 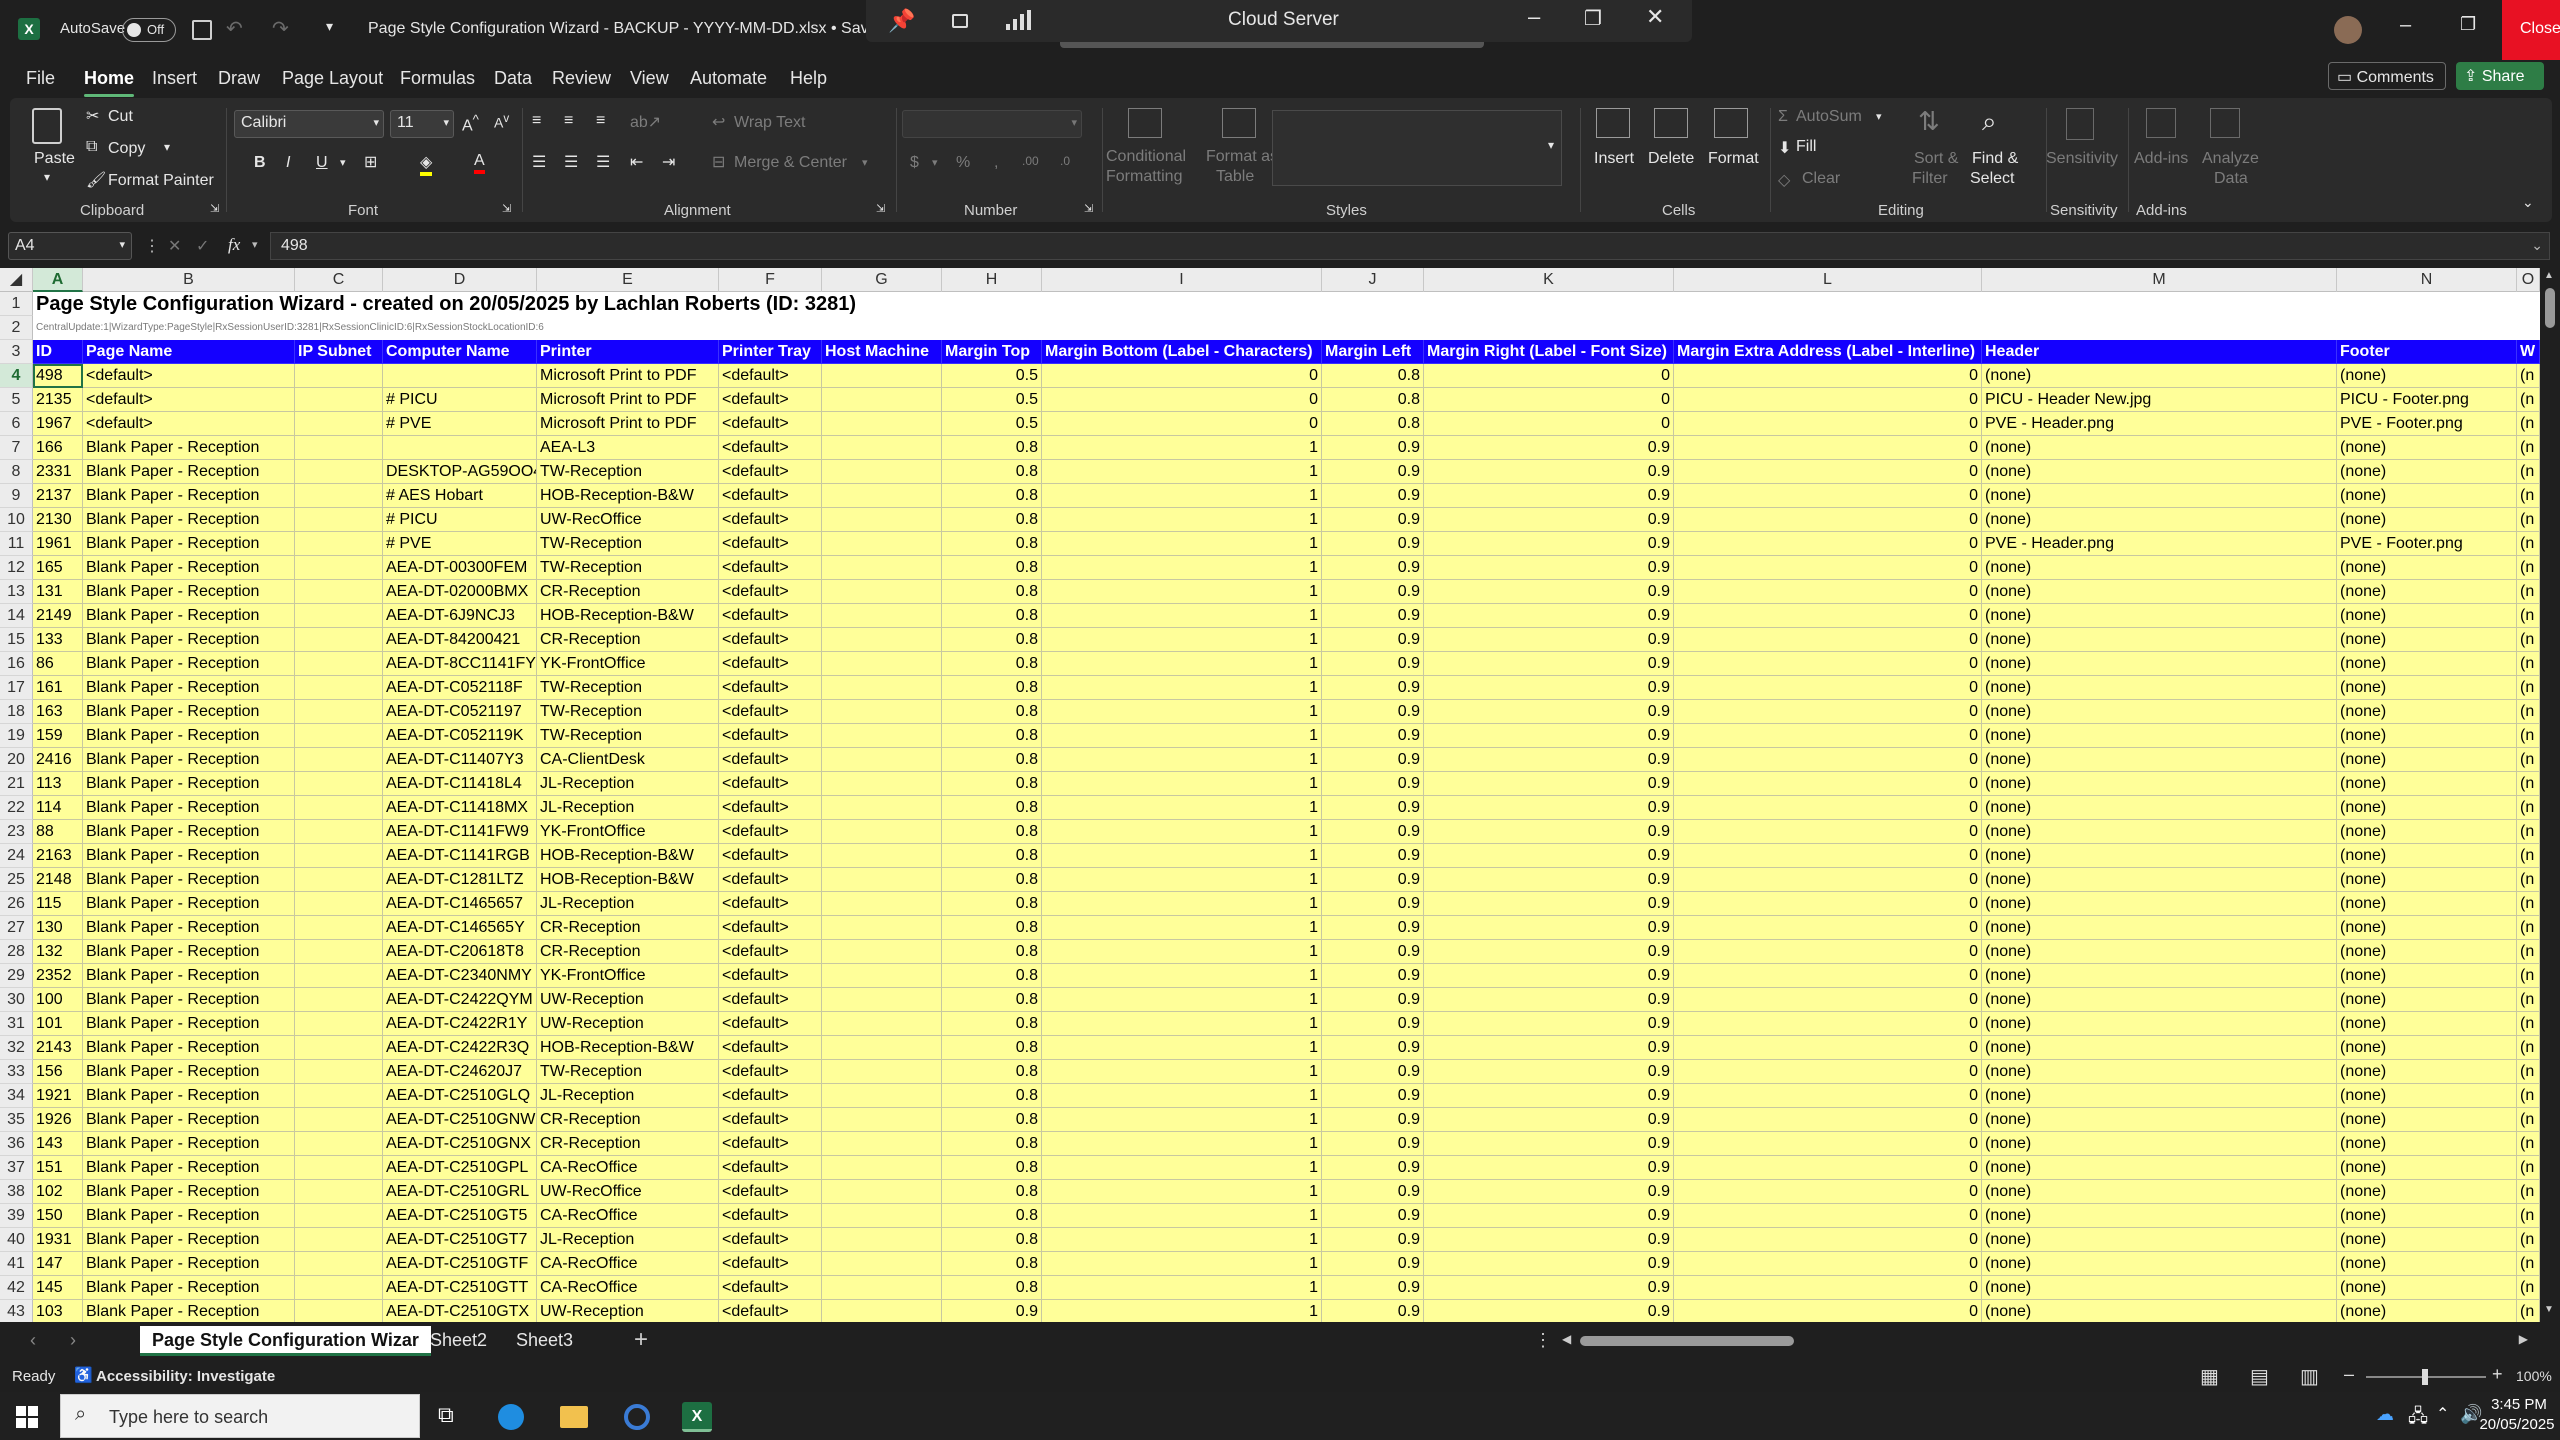 What do you see at coordinates (16, 808) in the screenshot?
I see `row-header: 22` at bounding box center [16, 808].